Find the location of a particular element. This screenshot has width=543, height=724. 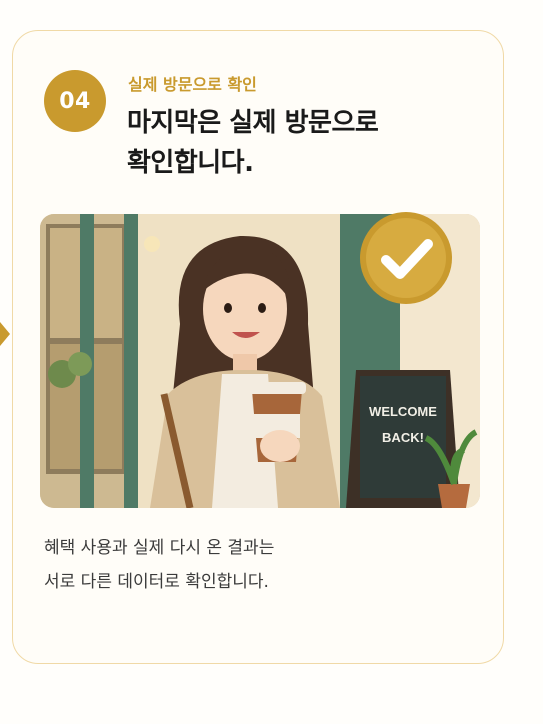

previous-step-arrow-icon is located at coordinates (5, 334).